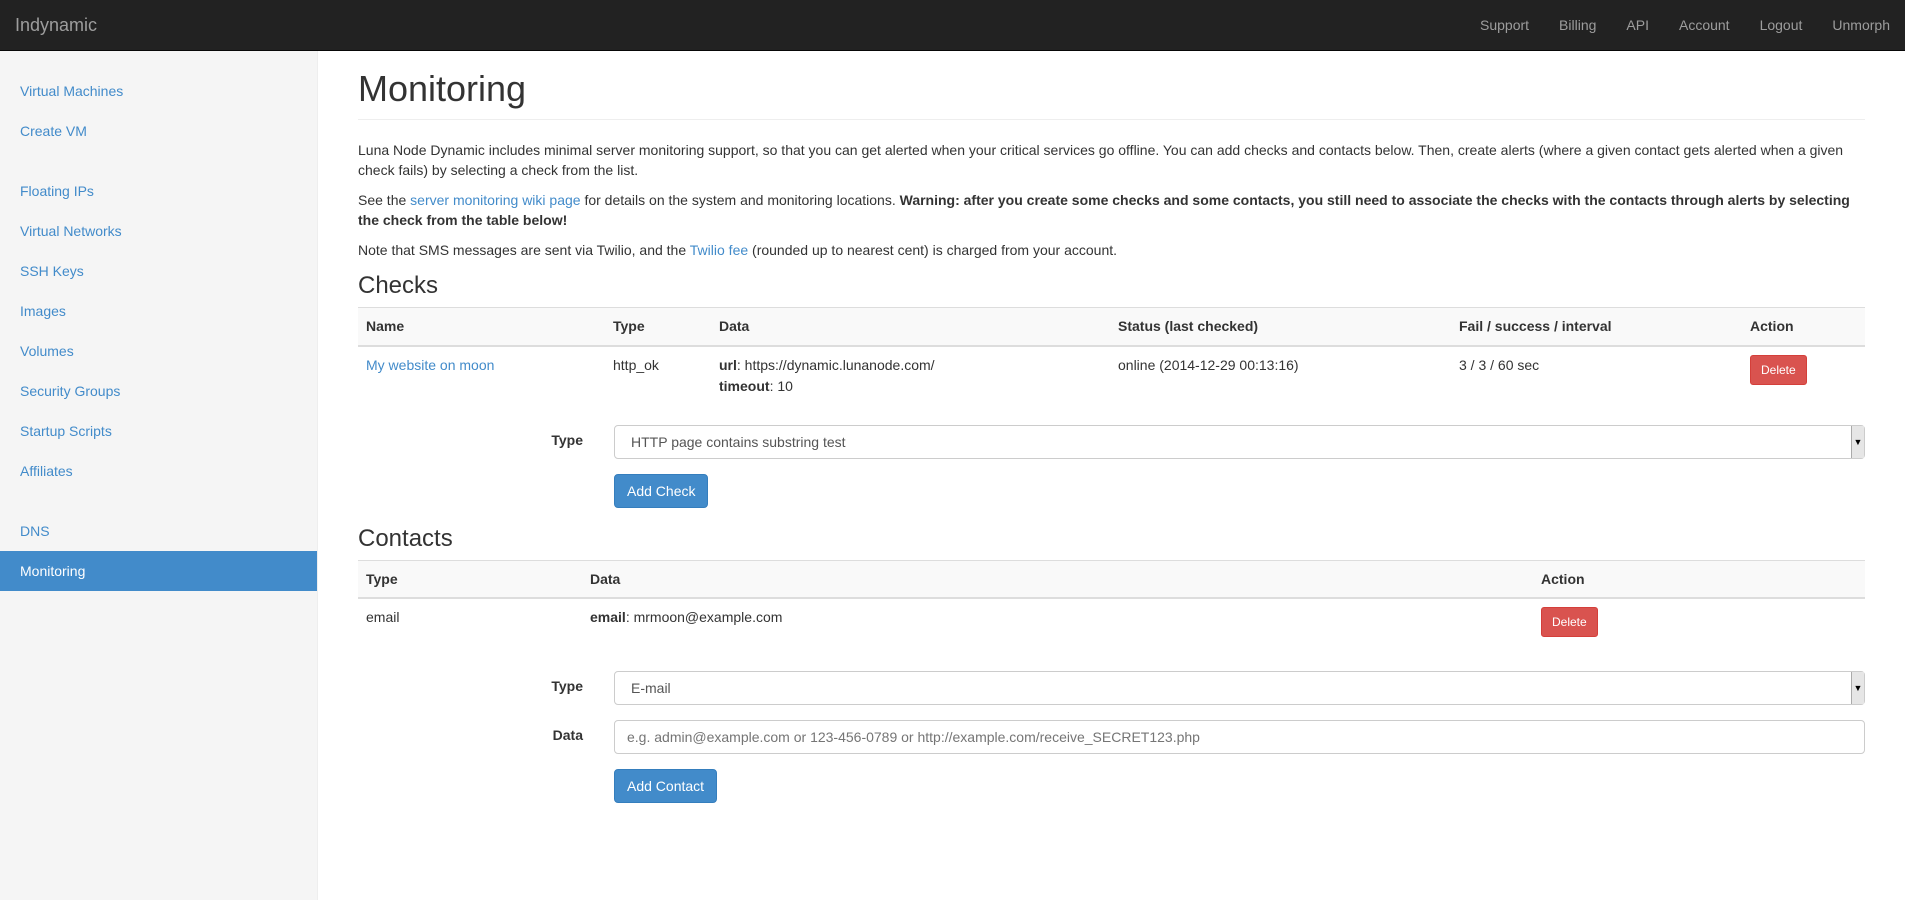  Describe the element at coordinates (1861, 25) in the screenshot. I see `nav-unmorph-link: Unmorph` at that location.